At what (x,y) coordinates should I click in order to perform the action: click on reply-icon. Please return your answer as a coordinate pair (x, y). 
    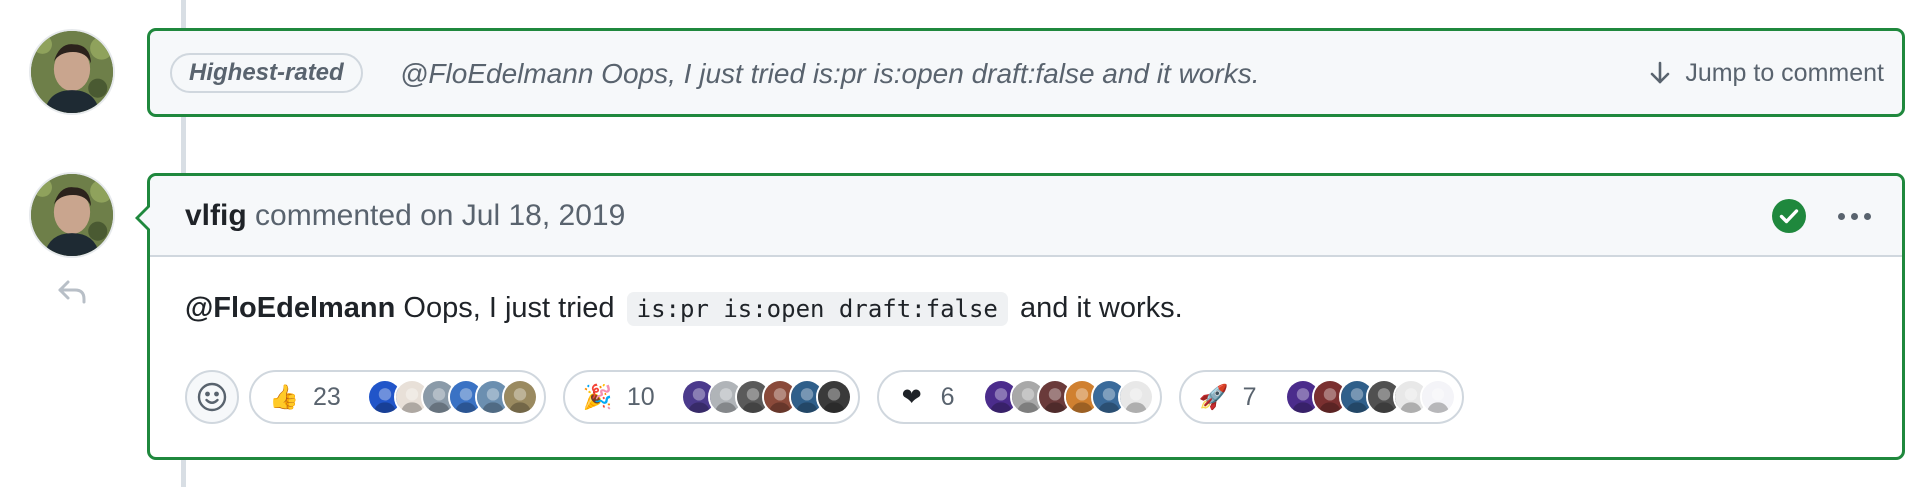
    Looking at the image, I should click on (72, 292).